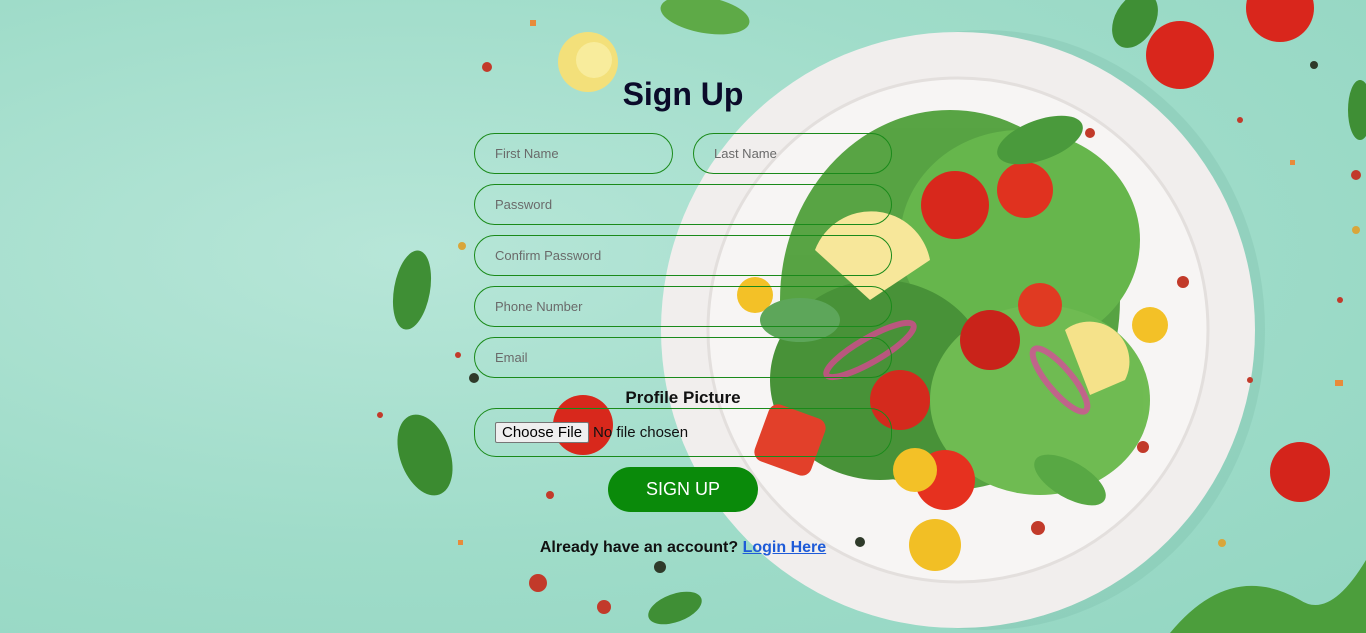 The image size is (1366, 633). I want to click on profile-picture-label: Profile Picture, so click(683, 397).